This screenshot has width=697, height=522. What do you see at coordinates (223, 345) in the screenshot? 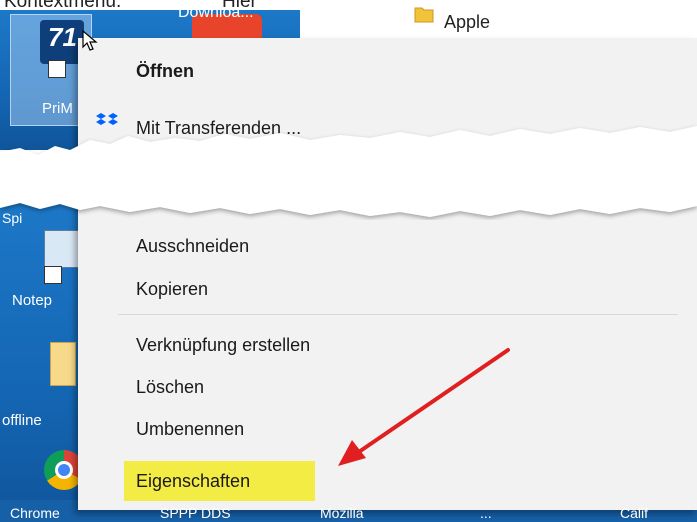
I see `menu-item-create-shortcut: Verknüpfung erstellen` at bounding box center [223, 345].